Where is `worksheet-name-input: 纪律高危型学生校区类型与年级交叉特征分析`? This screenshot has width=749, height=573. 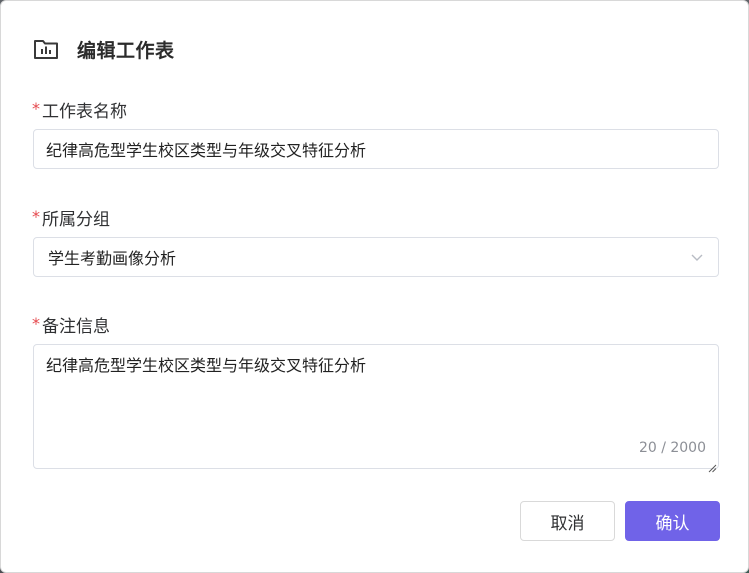
worksheet-name-input: 纪律高危型学生校区类型与年级交叉特征分析 is located at coordinates (376, 149).